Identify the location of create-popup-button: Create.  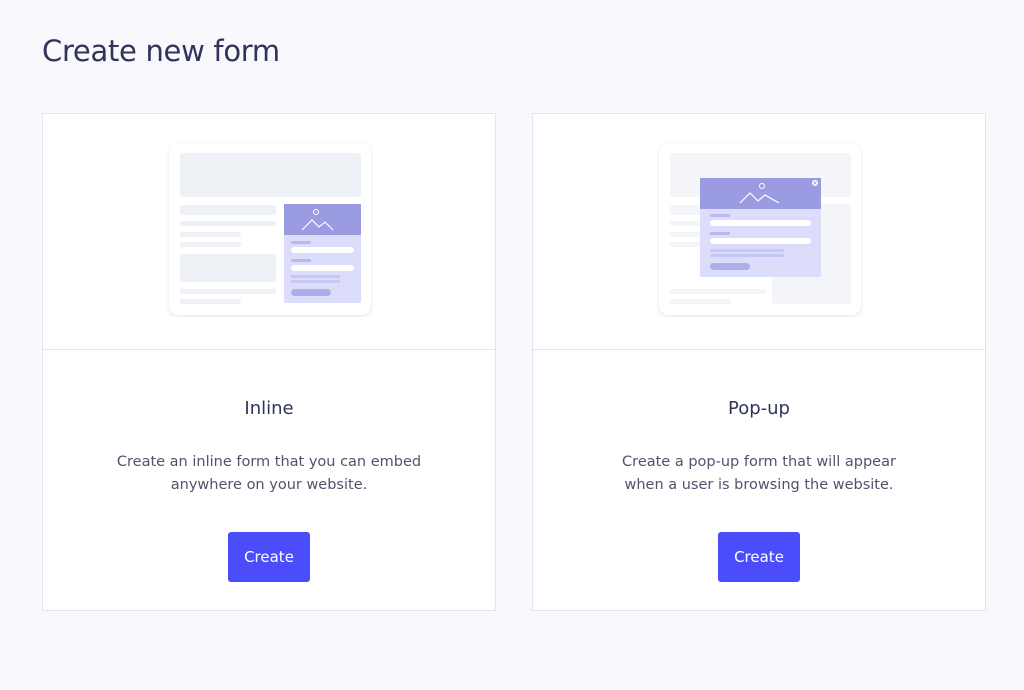
(759, 557).